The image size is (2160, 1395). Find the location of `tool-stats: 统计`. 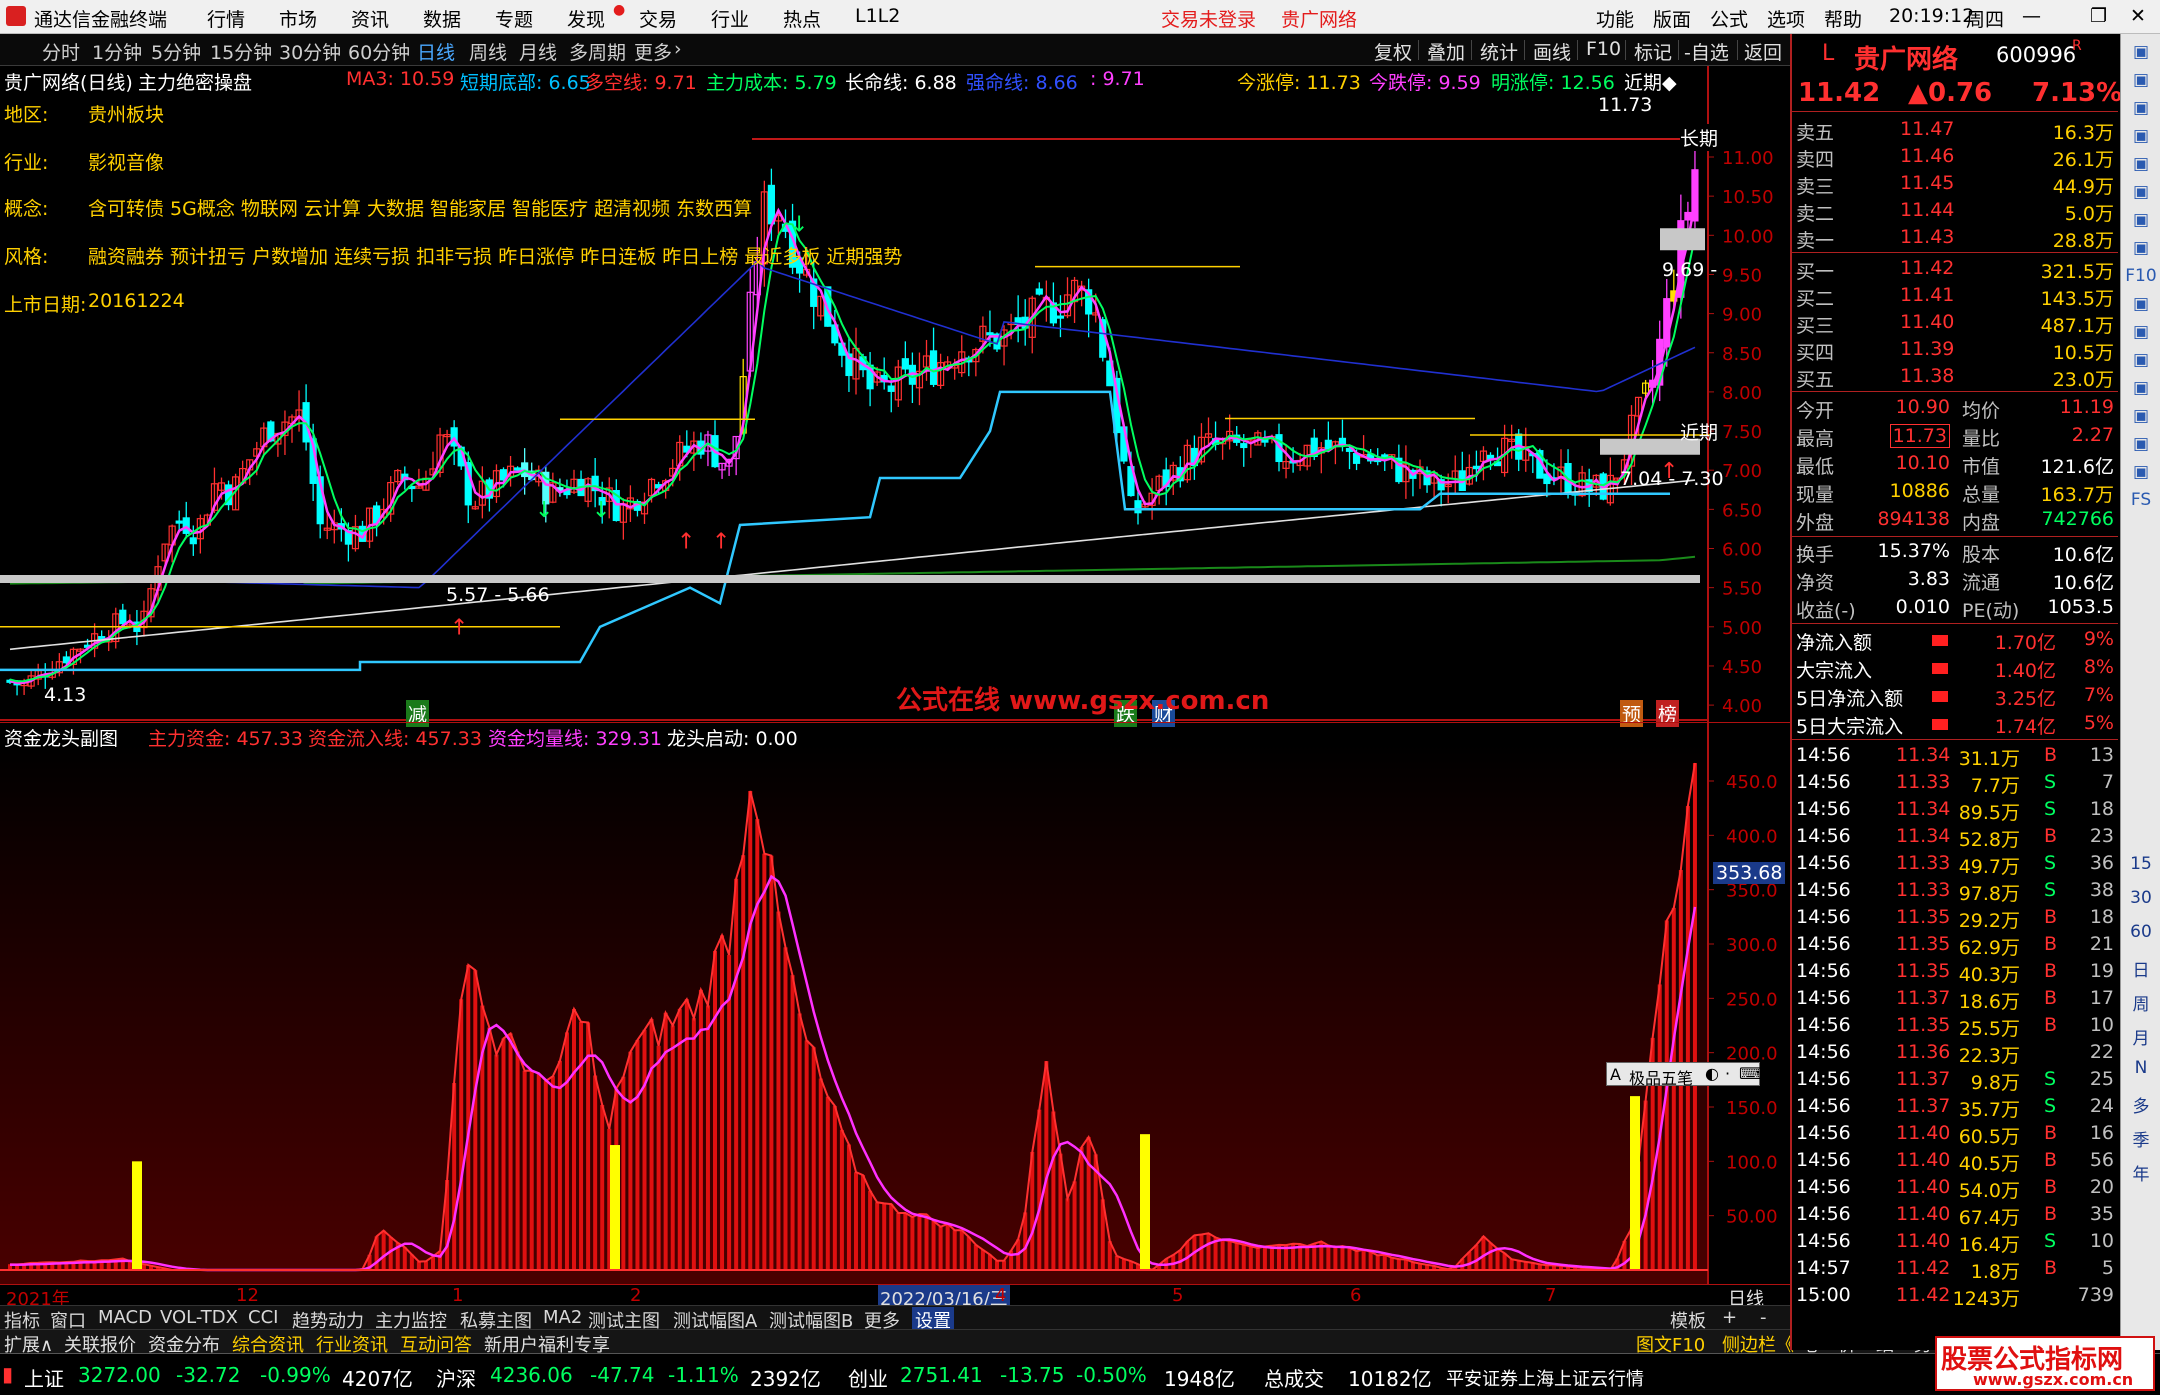

tool-stats: 统计 is located at coordinates (1499, 51).